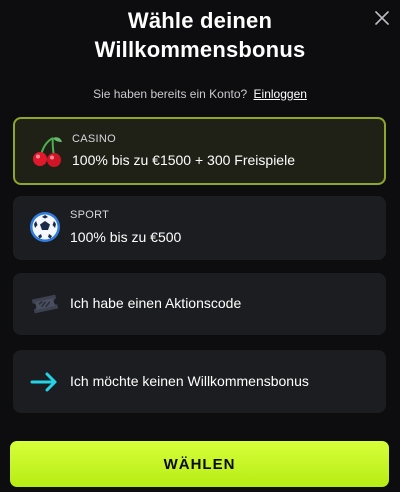 The height and width of the screenshot is (492, 400). I want to click on bonus-option-no-bonus: Ich möchte keinen Willkommensbonus, so click(199, 381).